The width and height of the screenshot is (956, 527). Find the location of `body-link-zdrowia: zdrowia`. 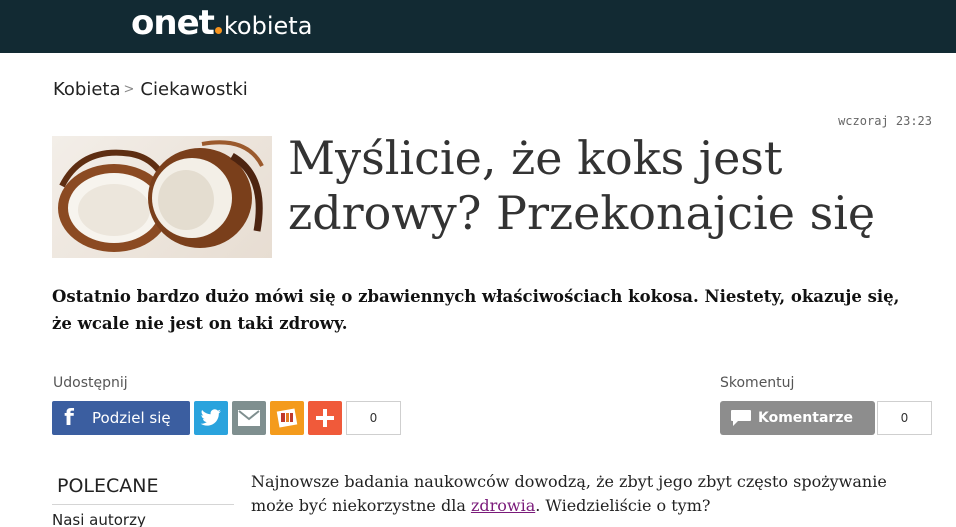

body-link-zdrowia: zdrowia is located at coordinates (503, 505).